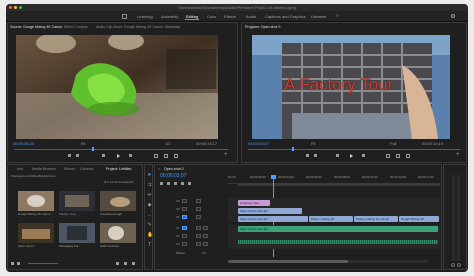 Image resolution: width=474 pixels, height=276 pixels. What do you see at coordinates (145, 16) in the screenshot?
I see `workspace-learning: Learning` at bounding box center [145, 16].